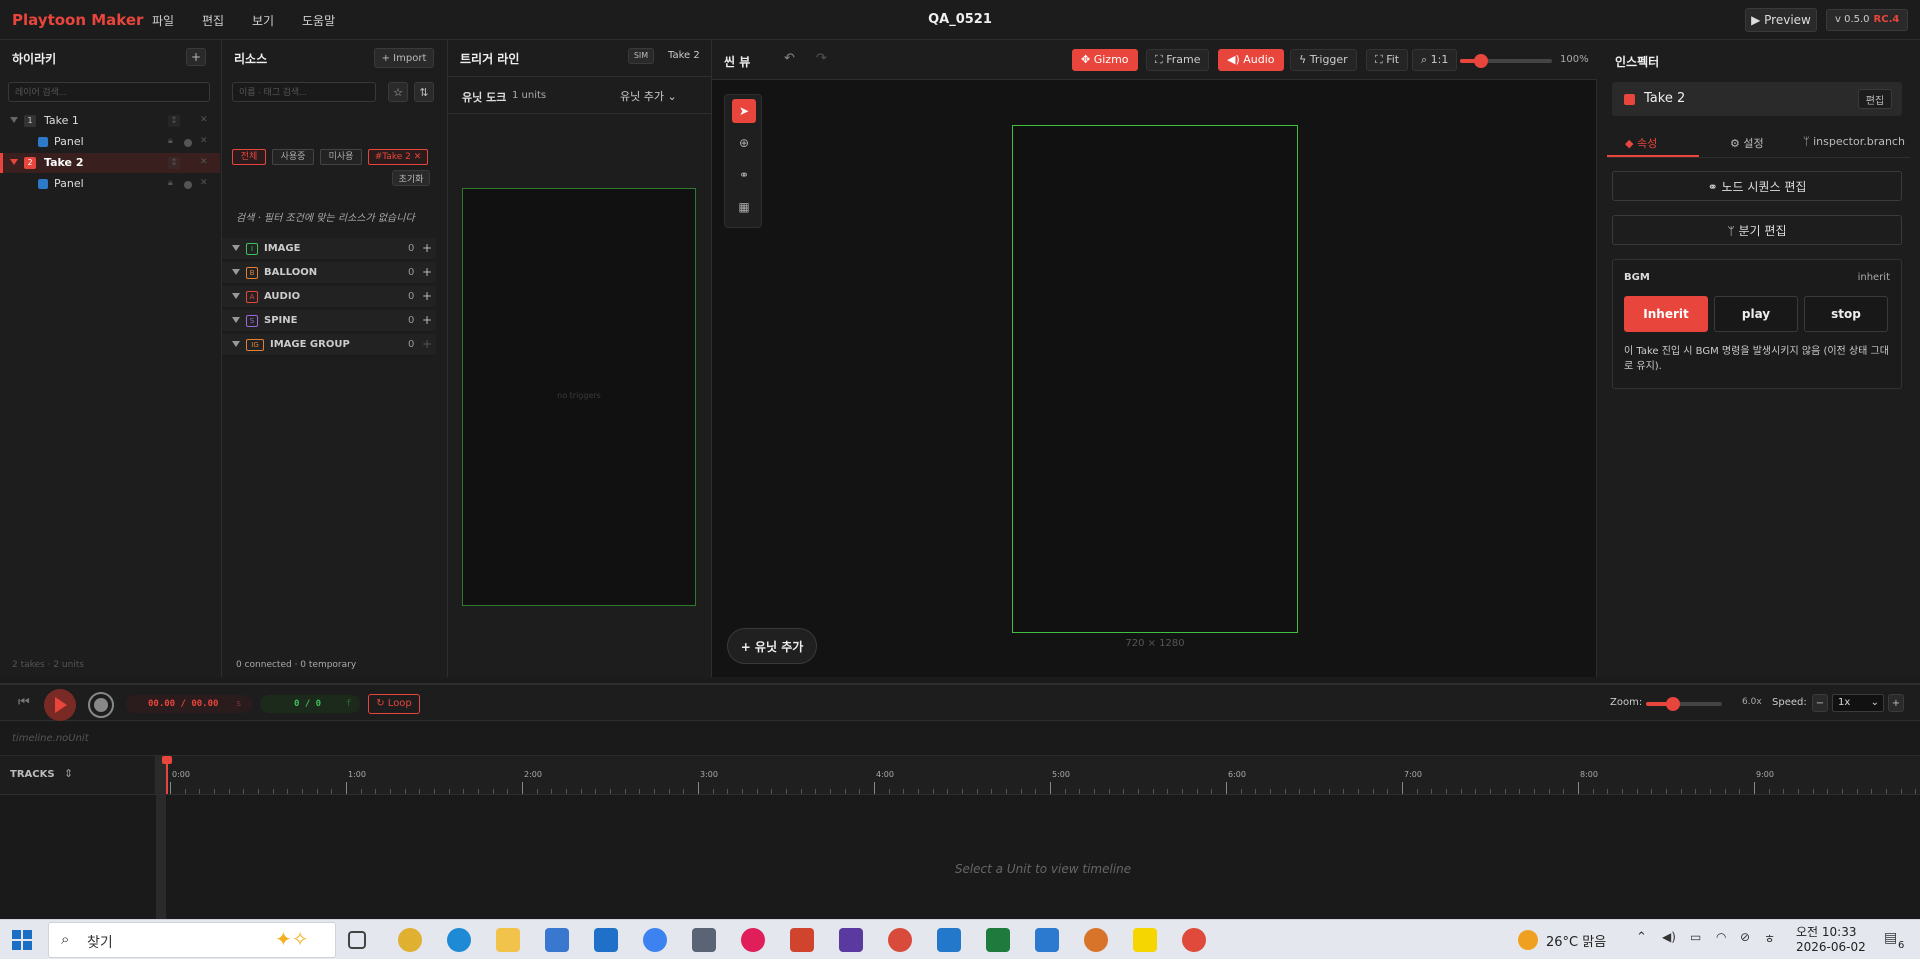 The width and height of the screenshot is (1920, 959). Describe the element at coordinates (213, 20) in the screenshot. I see `menu-edit: 편집` at that location.